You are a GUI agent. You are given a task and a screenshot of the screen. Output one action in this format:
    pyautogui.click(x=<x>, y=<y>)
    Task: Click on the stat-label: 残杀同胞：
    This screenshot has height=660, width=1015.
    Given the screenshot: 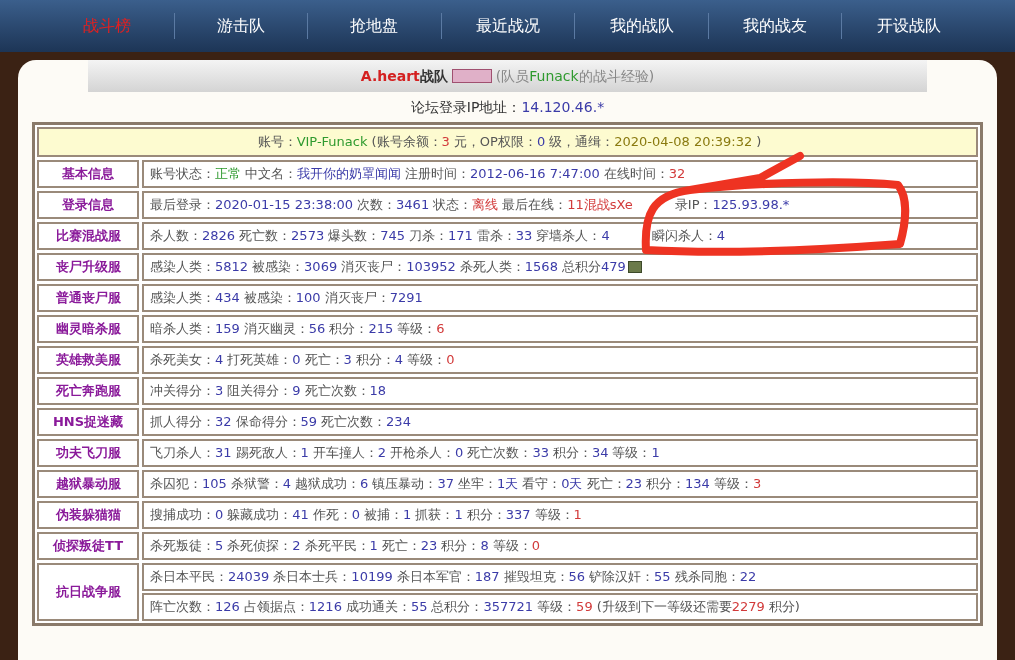 What is the action you would take?
    pyautogui.click(x=707, y=577)
    